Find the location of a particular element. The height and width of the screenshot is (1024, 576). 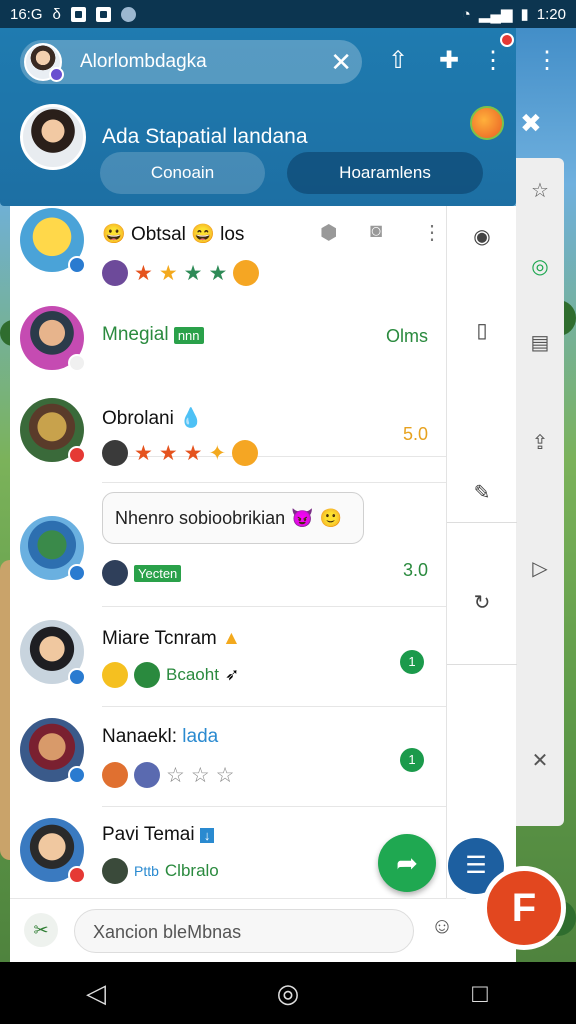

message-input: Xancion bleMbnas is located at coordinates (244, 931).